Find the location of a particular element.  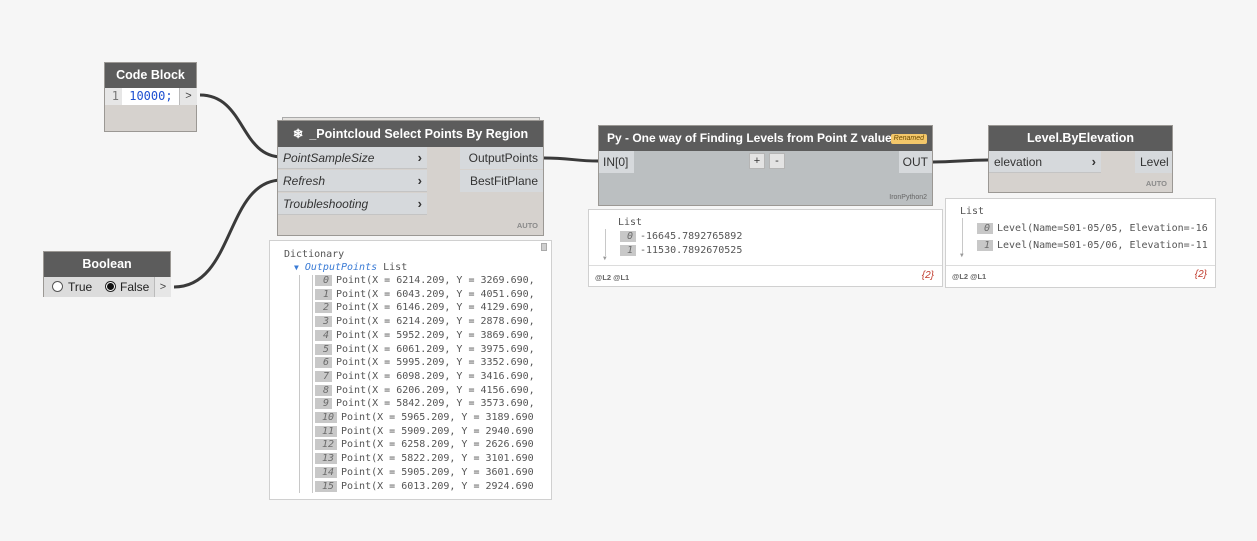

list-item: 9 Point(X = 5842.209, Y = 3573.690, is located at coordinates (425, 404).